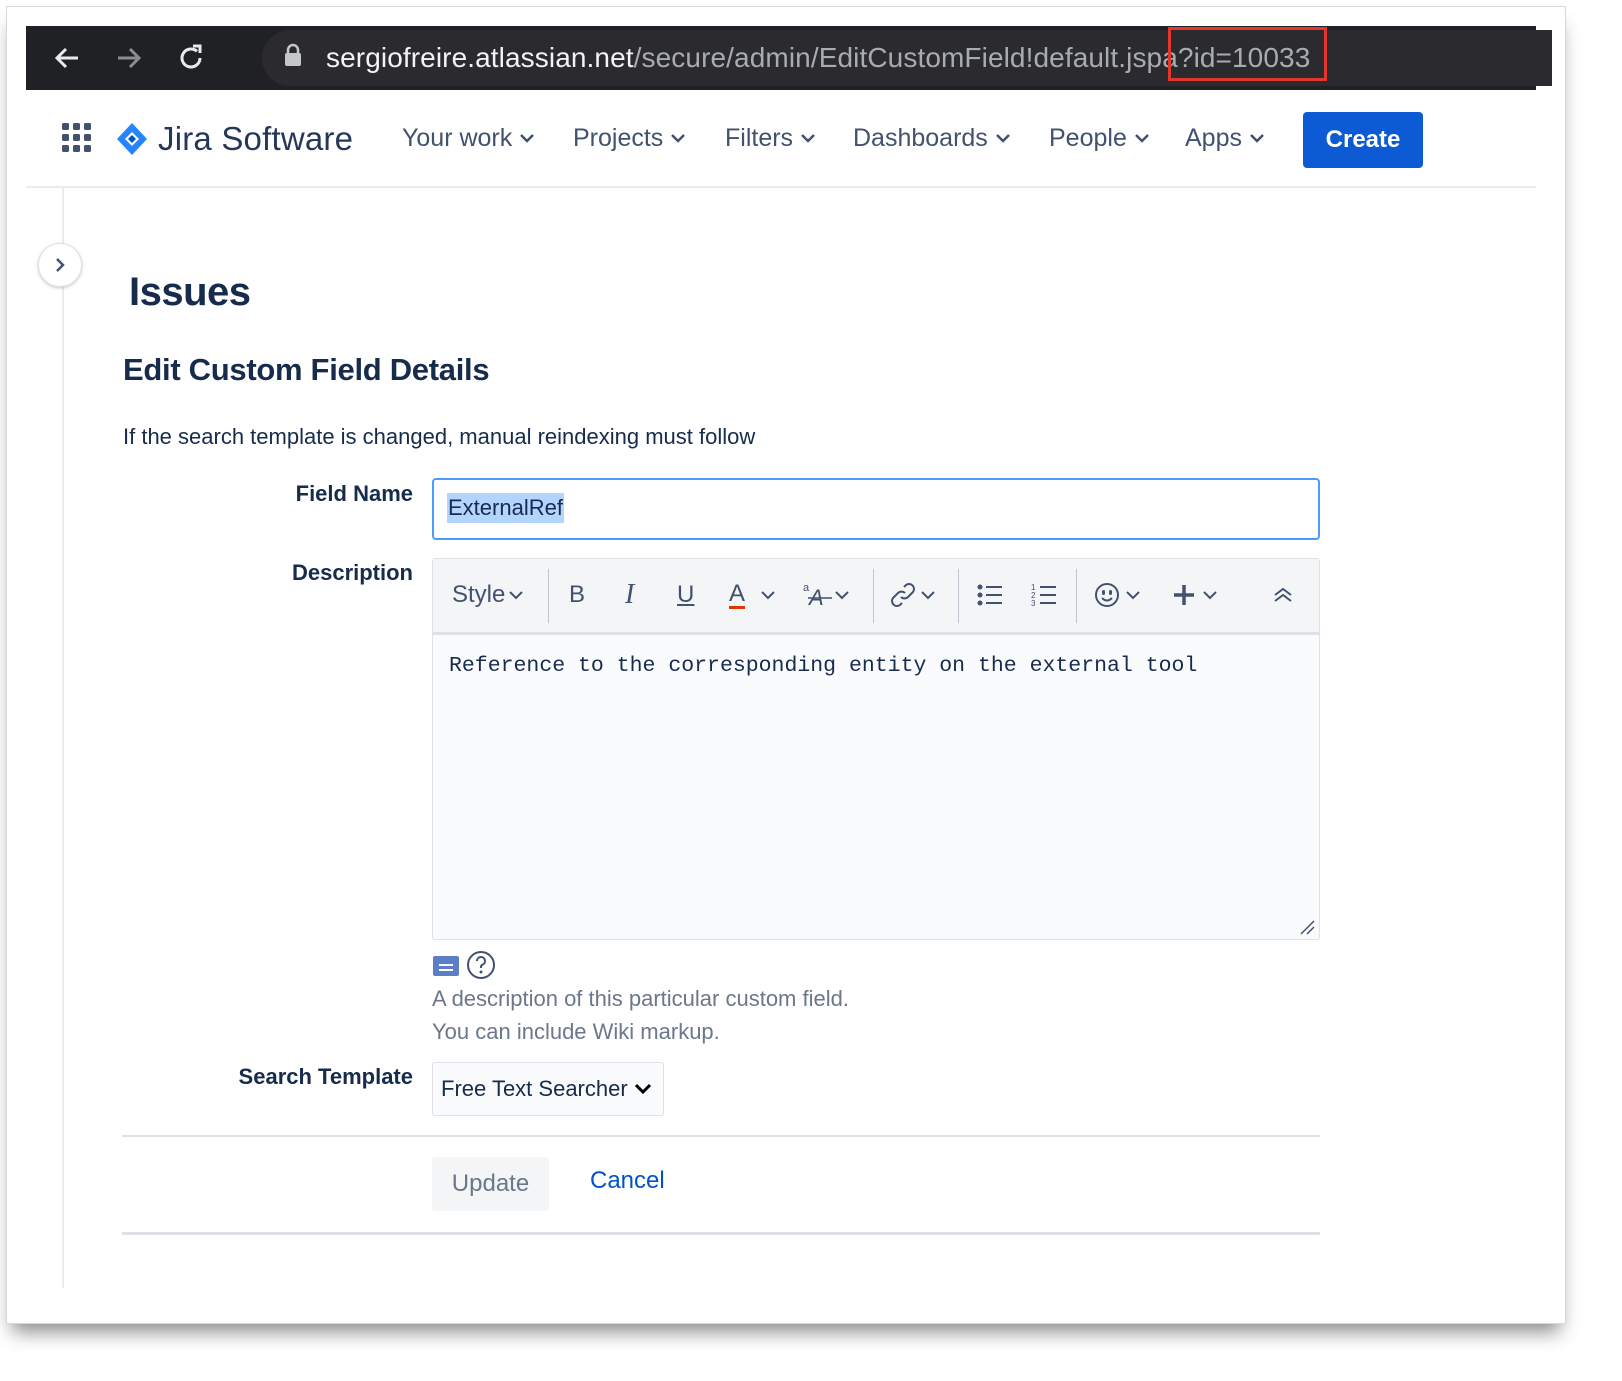 This screenshot has height=1381, width=1622. I want to click on text-color-label: A, so click(737, 594).